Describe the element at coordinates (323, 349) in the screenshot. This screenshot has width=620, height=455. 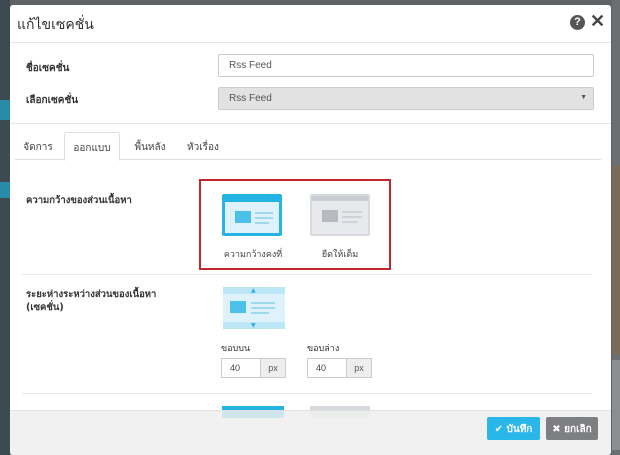
I see `bottom-margin-label: ขอบล่าง` at that location.